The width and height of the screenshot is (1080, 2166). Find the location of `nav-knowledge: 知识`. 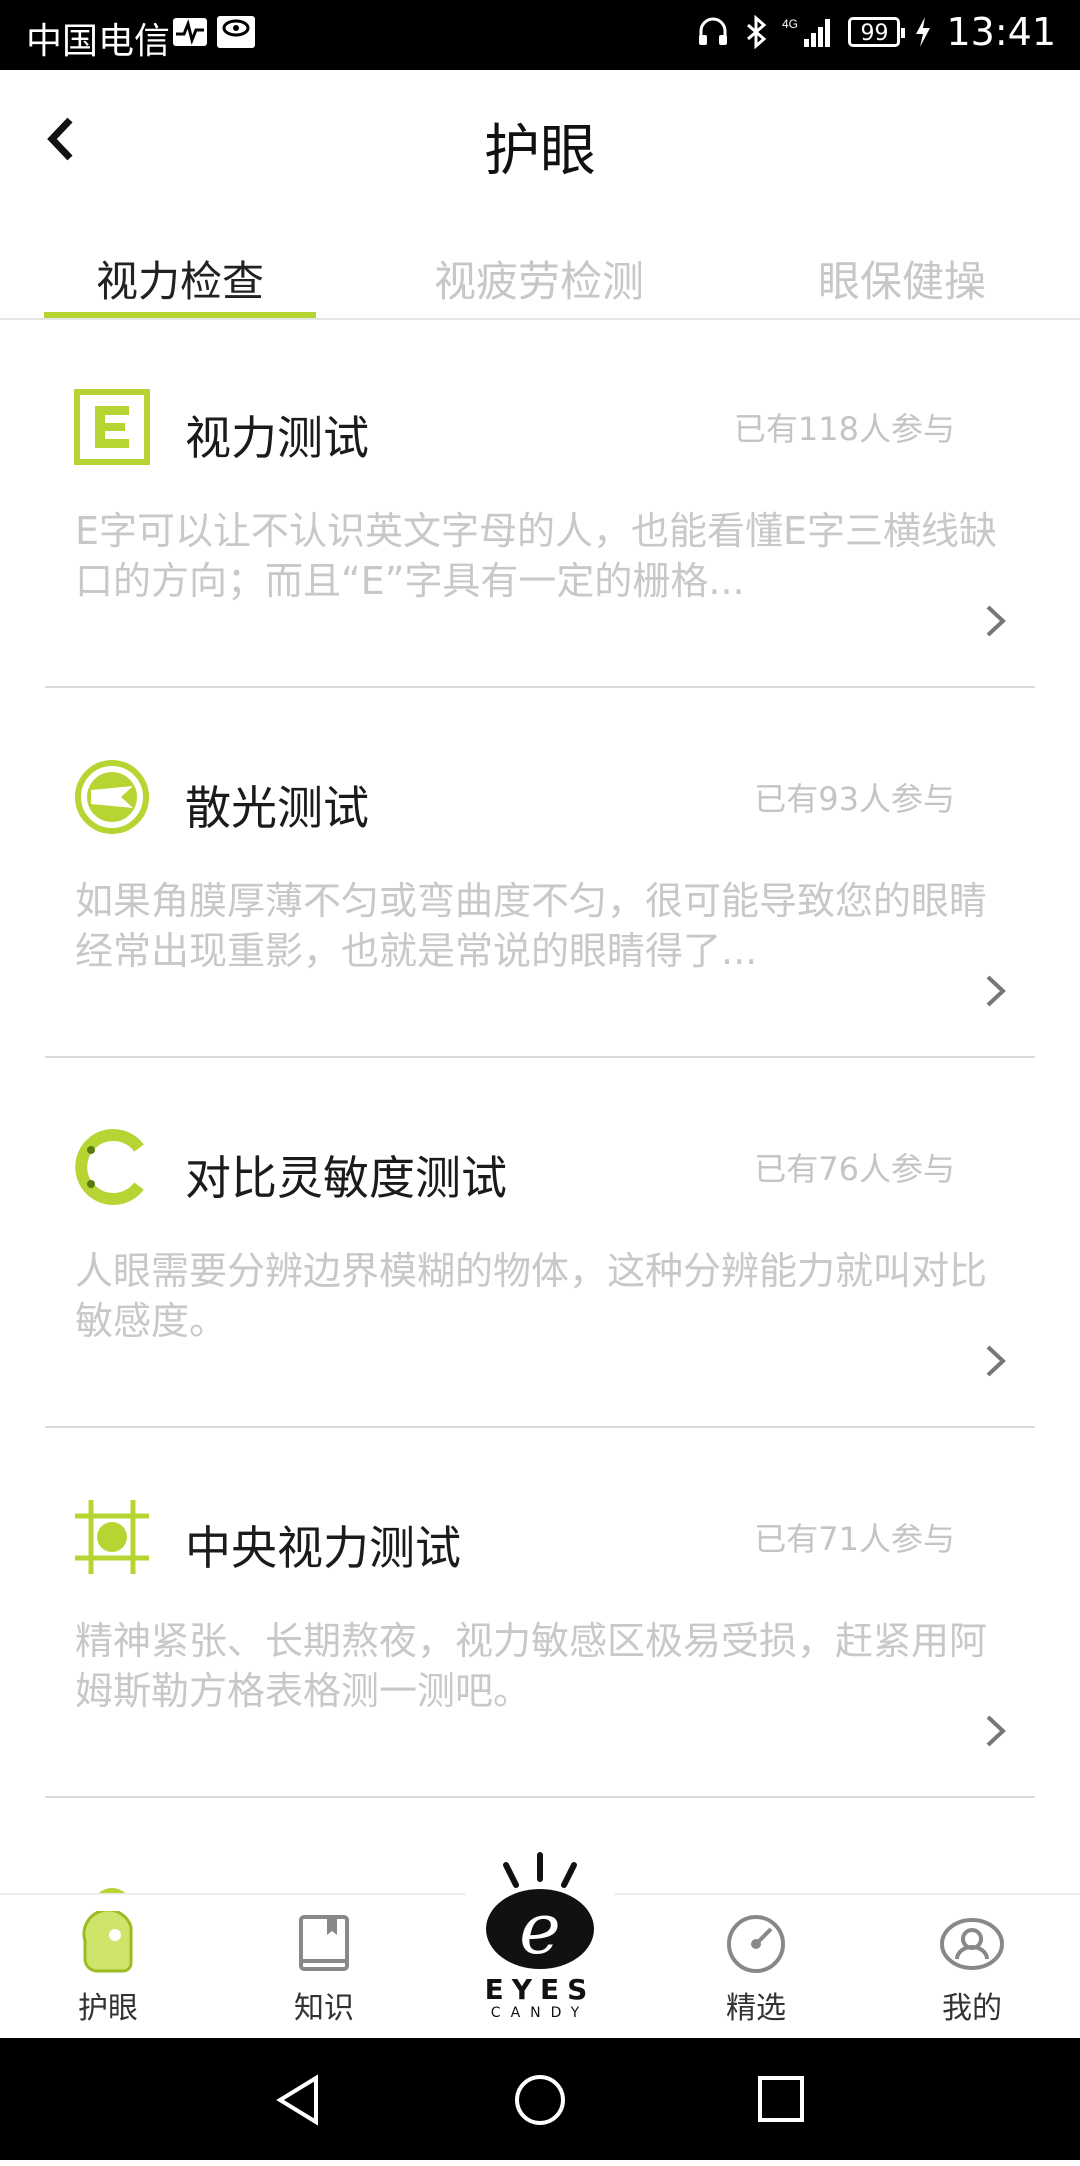

nav-knowledge: 知识 is located at coordinates (324, 1969).